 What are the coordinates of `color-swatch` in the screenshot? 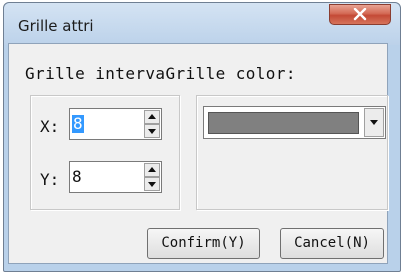 It's located at (283, 123).